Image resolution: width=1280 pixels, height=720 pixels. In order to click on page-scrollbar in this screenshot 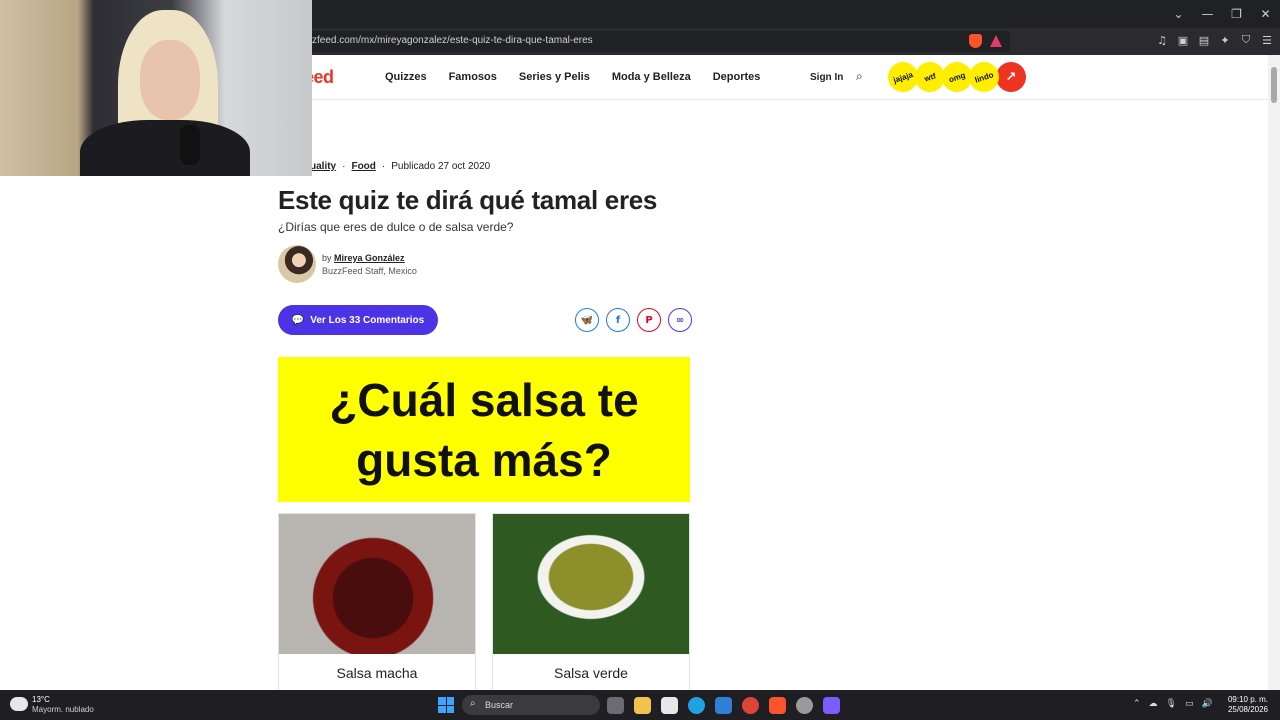, I will do `click(1274, 372)`.